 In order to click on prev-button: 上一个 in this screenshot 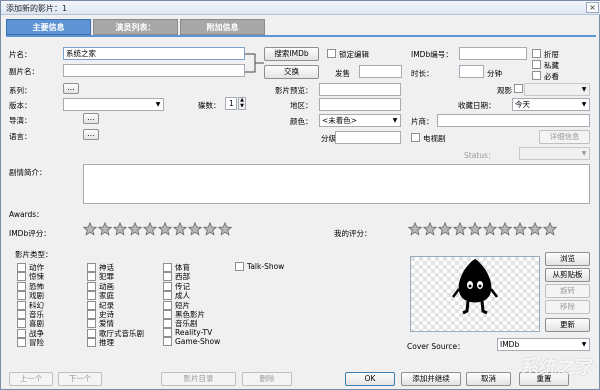, I will do `click(31, 379)`.